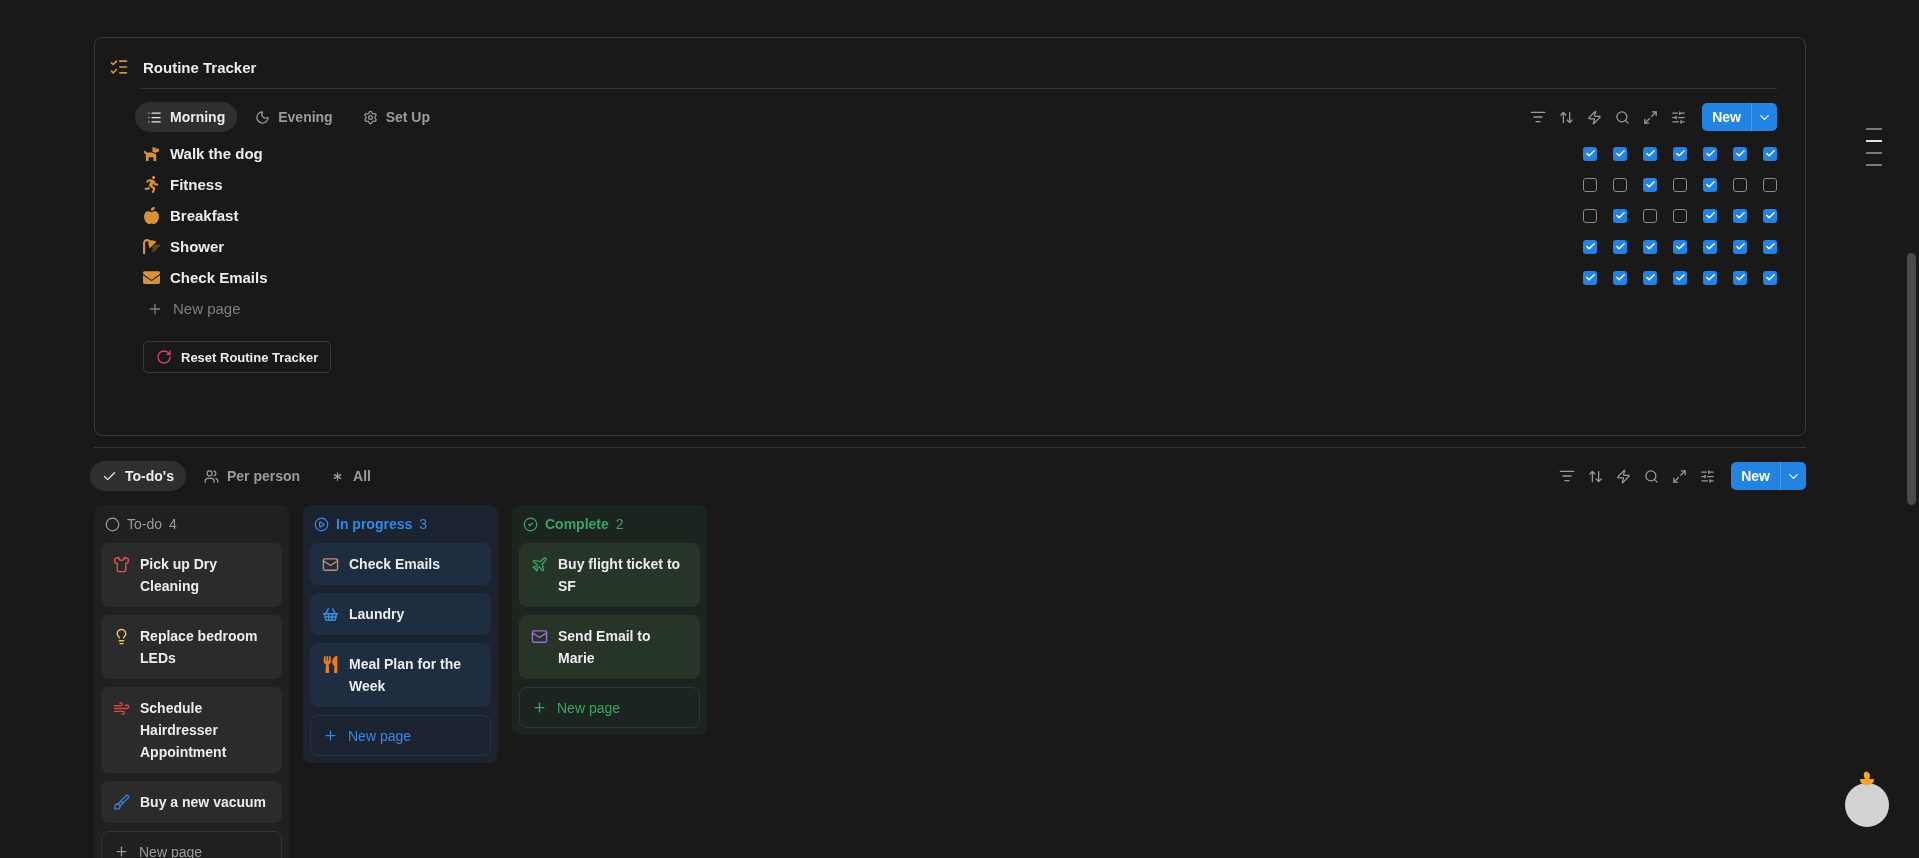 The width and height of the screenshot is (1919, 858). What do you see at coordinates (400, 564) in the screenshot?
I see `task-card: Check Emails` at bounding box center [400, 564].